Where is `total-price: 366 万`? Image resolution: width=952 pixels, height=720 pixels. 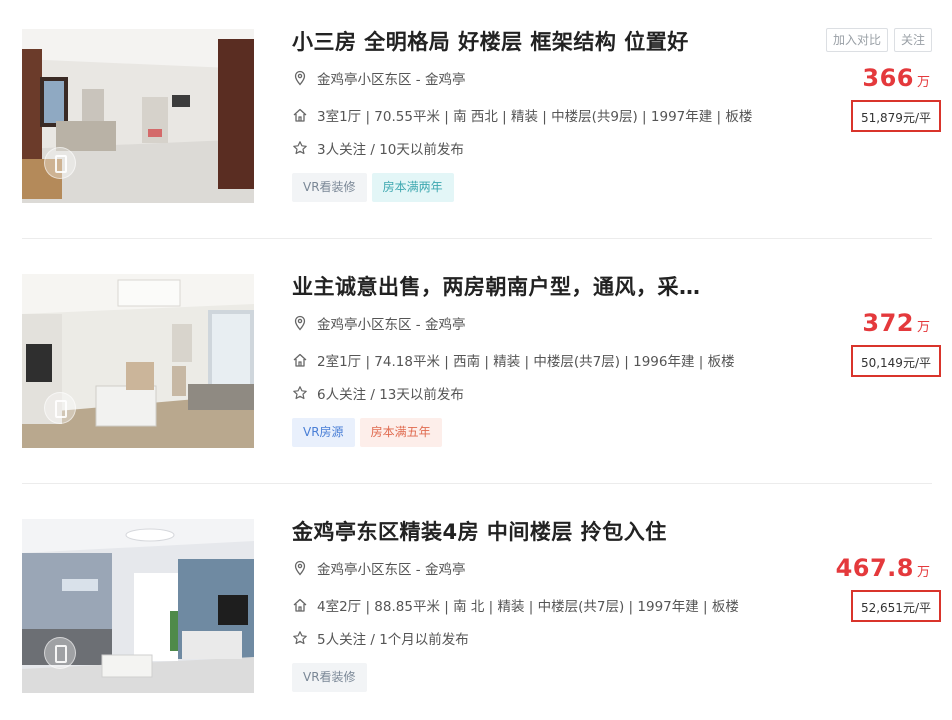 total-price: 366 万 is located at coordinates (896, 78).